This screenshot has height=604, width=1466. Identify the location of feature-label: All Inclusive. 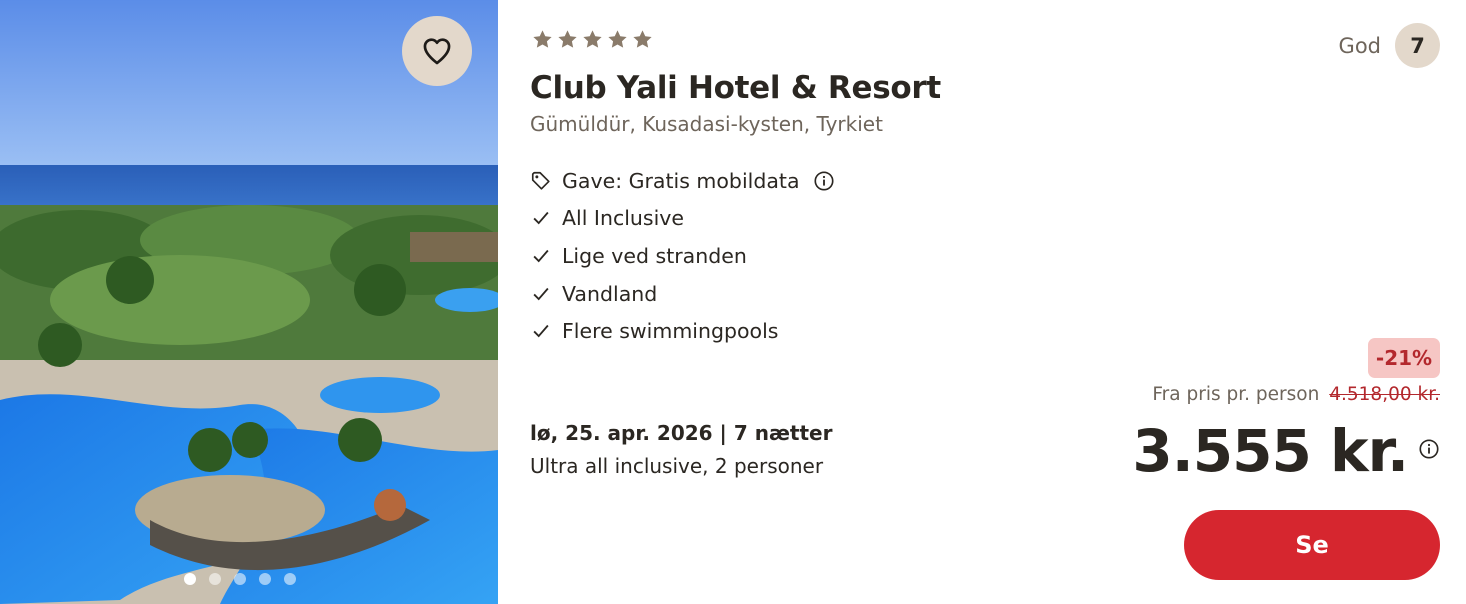
(623, 218).